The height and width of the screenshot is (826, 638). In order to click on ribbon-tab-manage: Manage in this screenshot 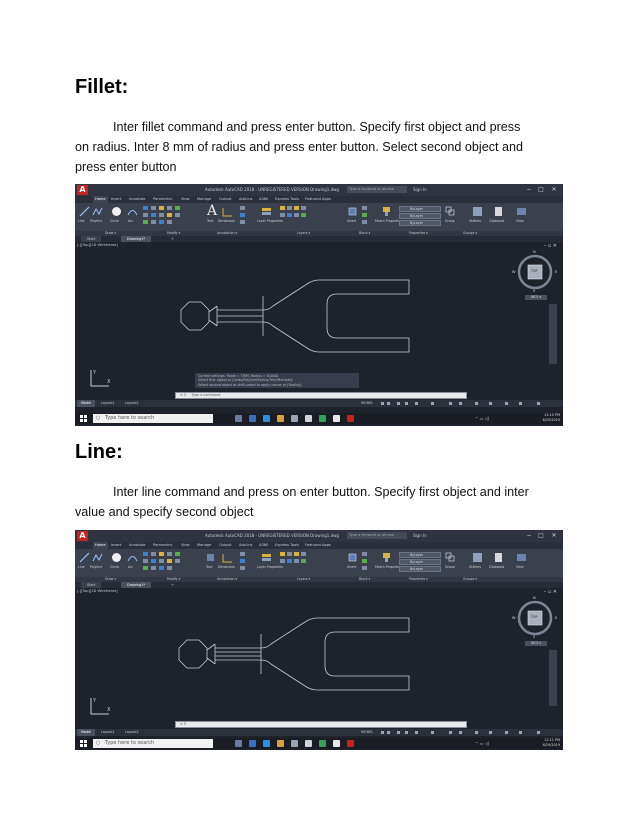, I will do `click(204, 199)`.